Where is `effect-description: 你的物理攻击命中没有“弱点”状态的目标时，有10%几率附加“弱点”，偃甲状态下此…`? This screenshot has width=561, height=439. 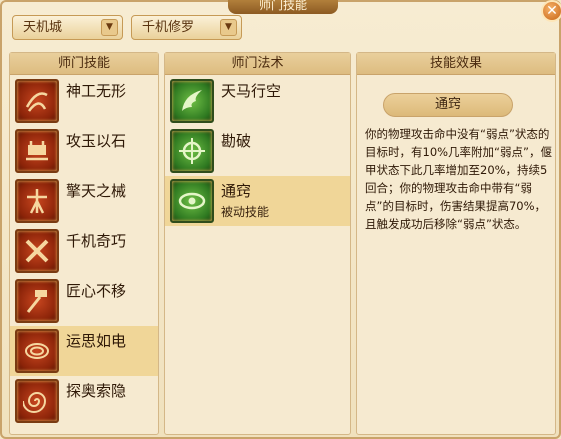 effect-description: 你的物理攻击命中没有“弱点”状态的目标时，有10%几率附加“弱点”，偃甲状态下此… is located at coordinates (458, 179).